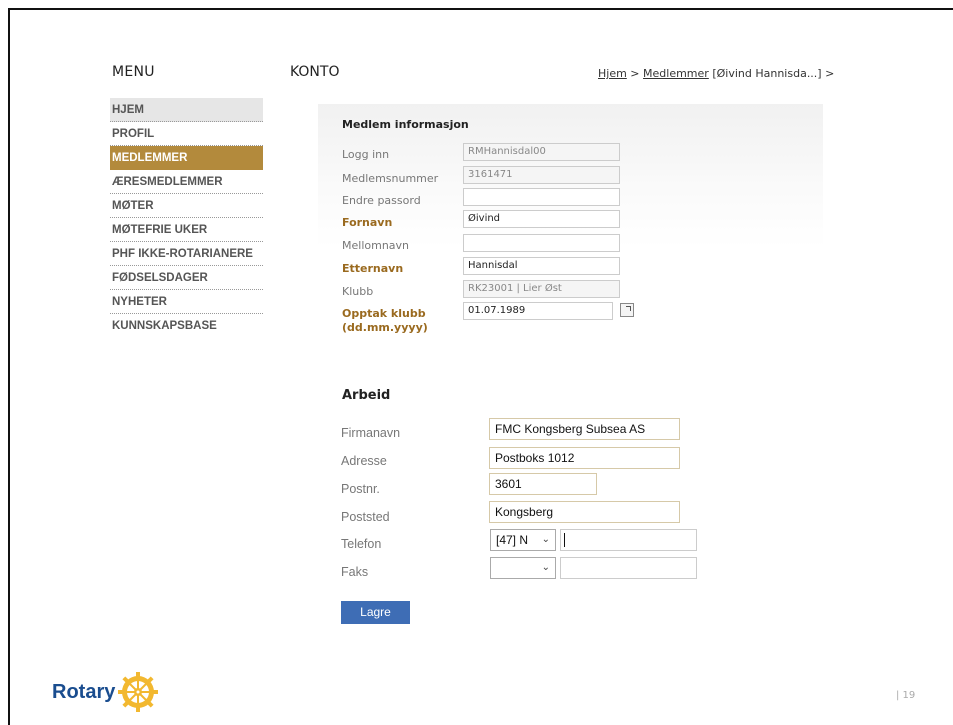  What do you see at coordinates (906, 695) in the screenshot?
I see `page-number: | 19` at bounding box center [906, 695].